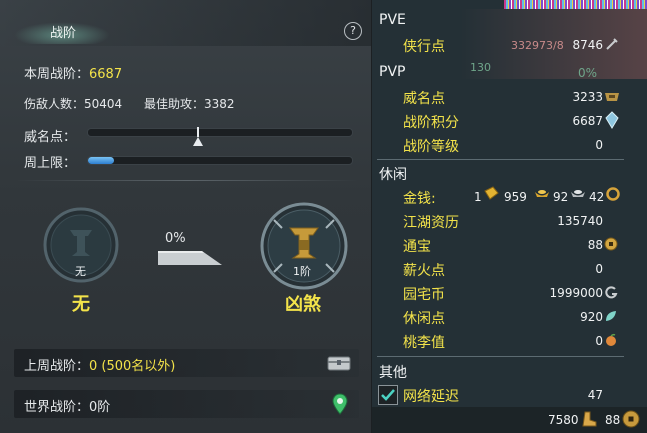 The width and height of the screenshot is (647, 433). I want to click on sword-icon, so click(612, 44).